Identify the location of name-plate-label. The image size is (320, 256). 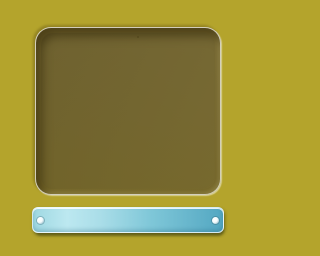
(128, 220).